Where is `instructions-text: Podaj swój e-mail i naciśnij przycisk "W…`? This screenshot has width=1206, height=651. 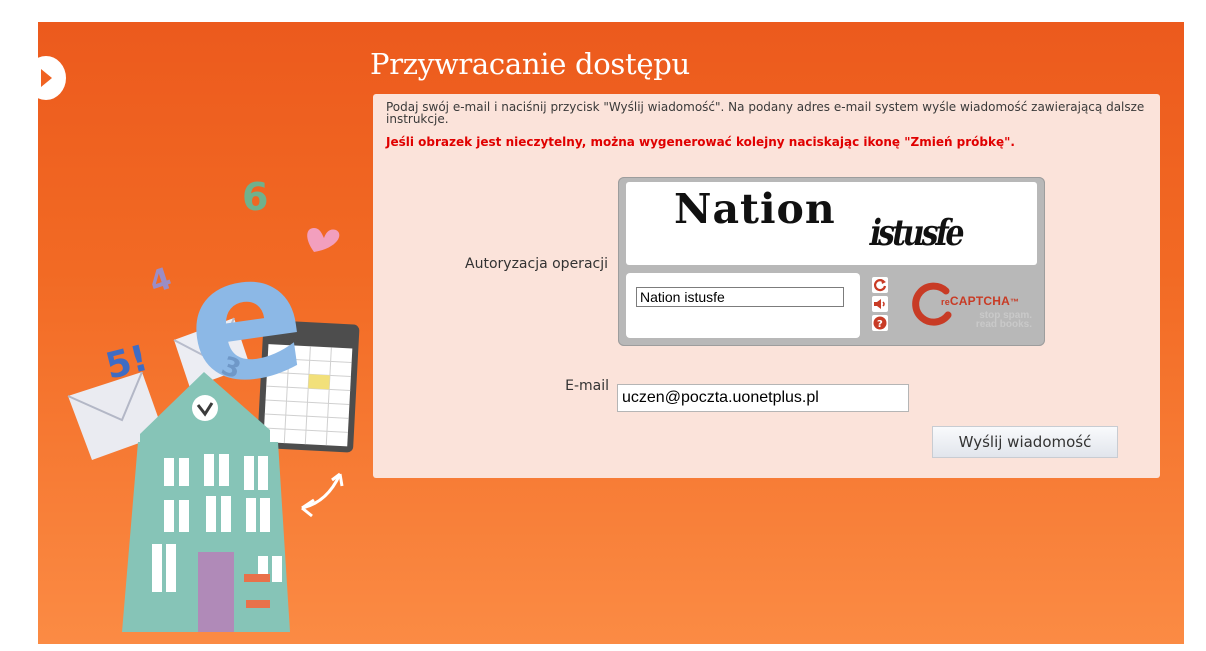 instructions-text: Podaj swój e-mail i naciśnij przycisk "W… is located at coordinates (765, 113).